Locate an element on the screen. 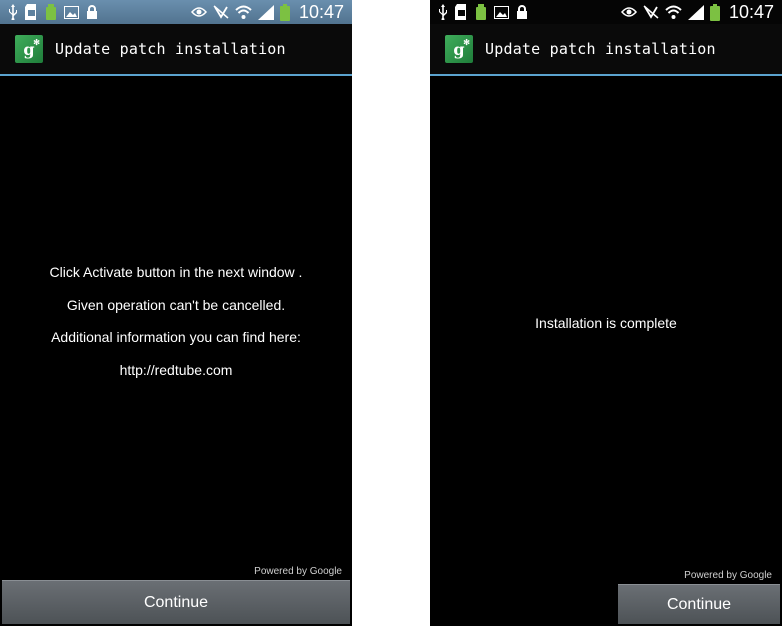  message-block: Installation is complete is located at coordinates (606, 323).